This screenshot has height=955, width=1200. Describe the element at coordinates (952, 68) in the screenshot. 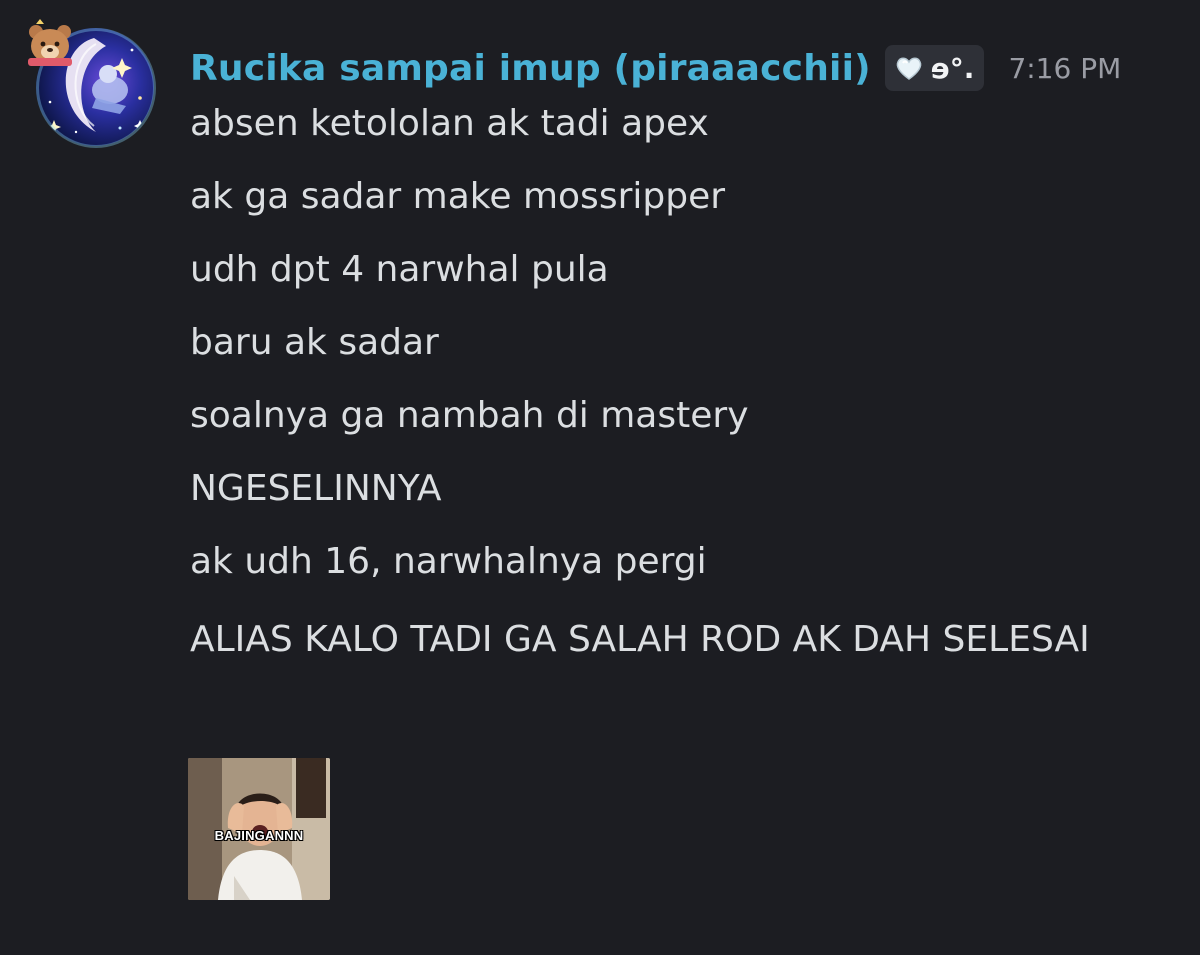

I see `server-tag-text: ɘ°.` at that location.